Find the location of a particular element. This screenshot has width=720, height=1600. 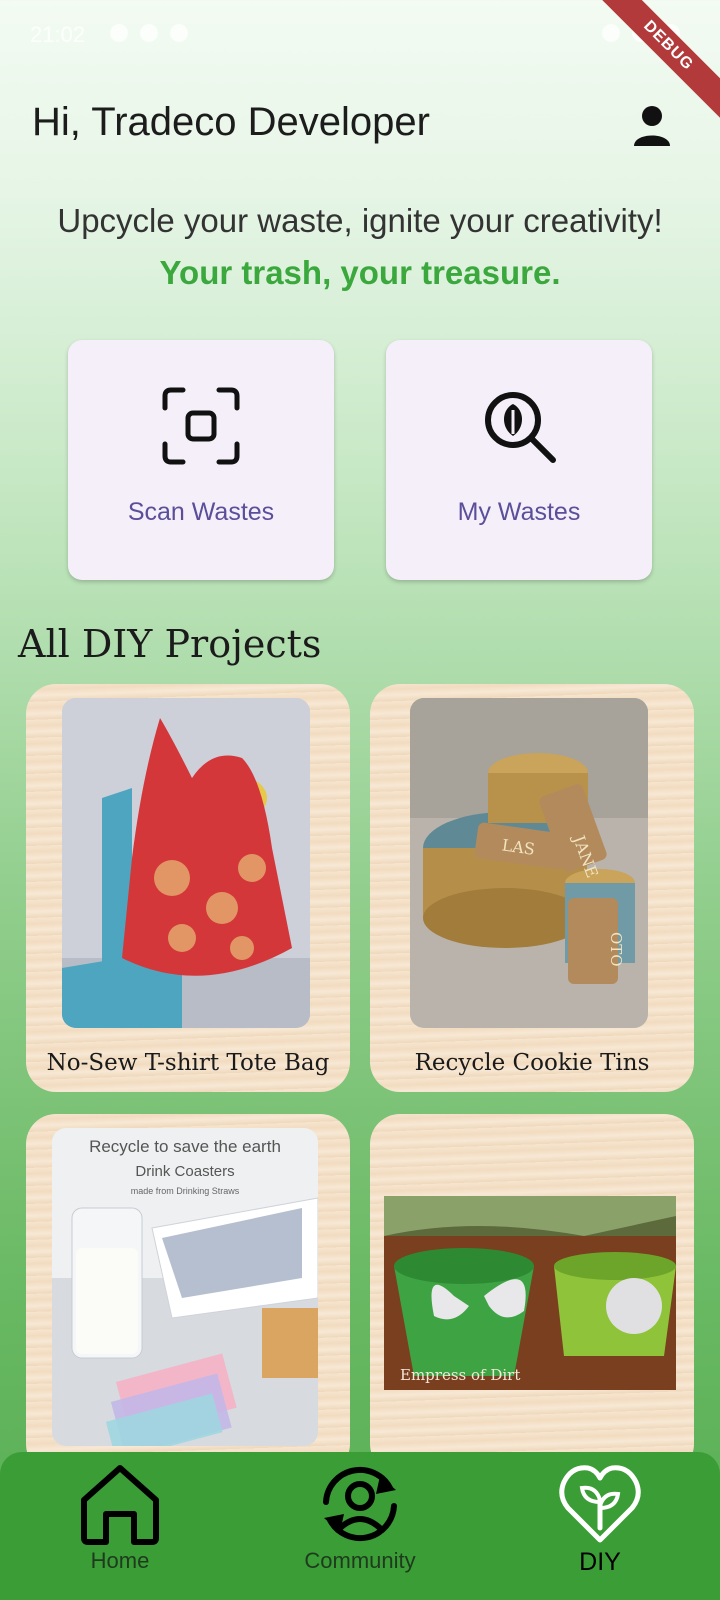

nav-label-community: Community is located at coordinates (360, 1560).